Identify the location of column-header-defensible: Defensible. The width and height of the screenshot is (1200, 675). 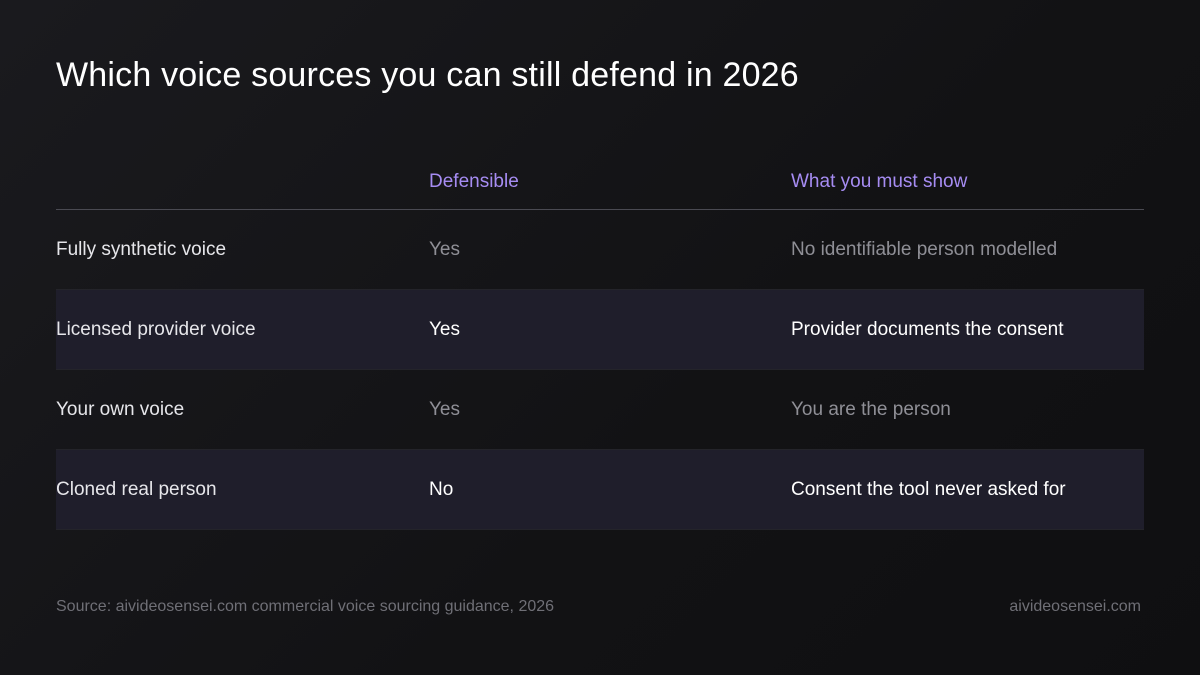
(474, 181).